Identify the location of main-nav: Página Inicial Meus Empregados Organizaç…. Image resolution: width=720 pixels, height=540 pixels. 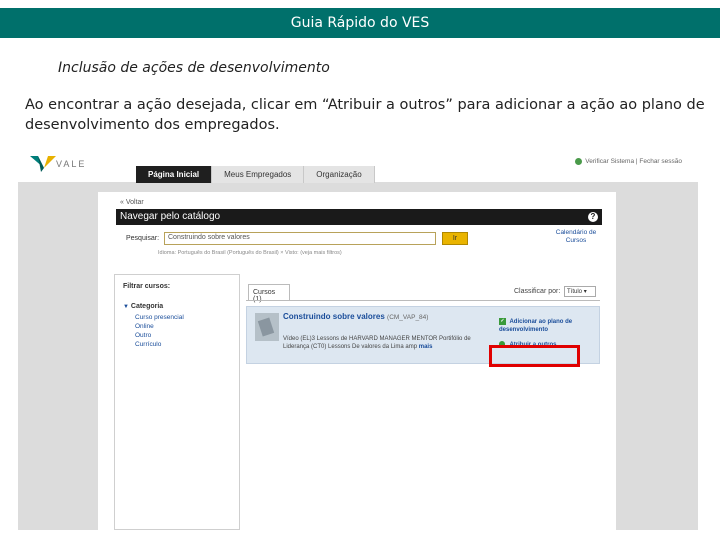
(255, 174).